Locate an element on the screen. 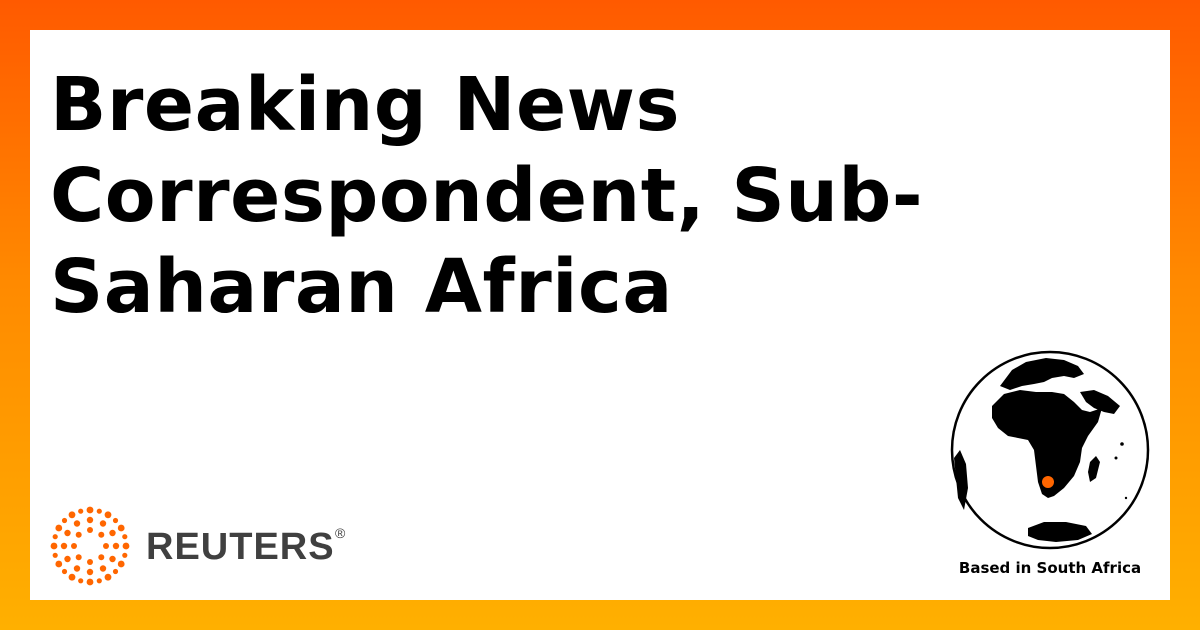  globe-africa-icon is located at coordinates (1050, 450).